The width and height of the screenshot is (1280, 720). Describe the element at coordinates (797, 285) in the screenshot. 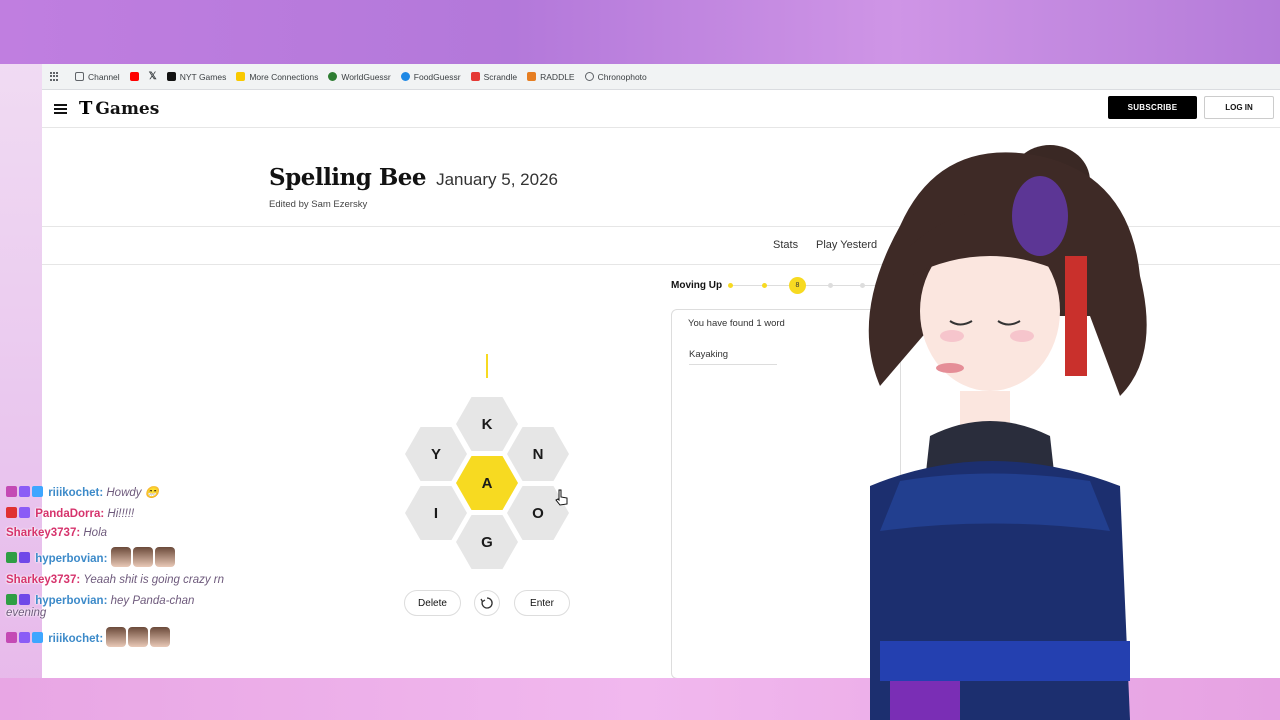

I see `progress-score: 8` at that location.